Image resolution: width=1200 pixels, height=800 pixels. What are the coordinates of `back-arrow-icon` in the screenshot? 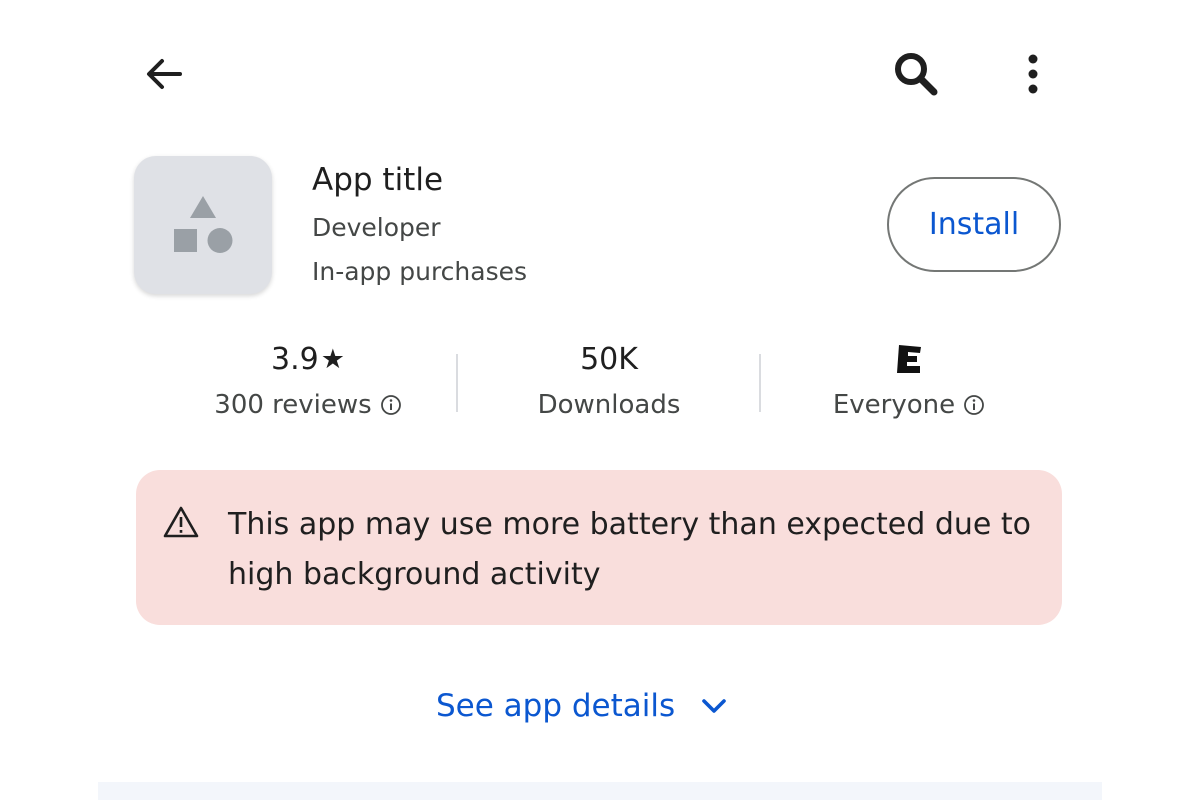 It's located at (164, 74).